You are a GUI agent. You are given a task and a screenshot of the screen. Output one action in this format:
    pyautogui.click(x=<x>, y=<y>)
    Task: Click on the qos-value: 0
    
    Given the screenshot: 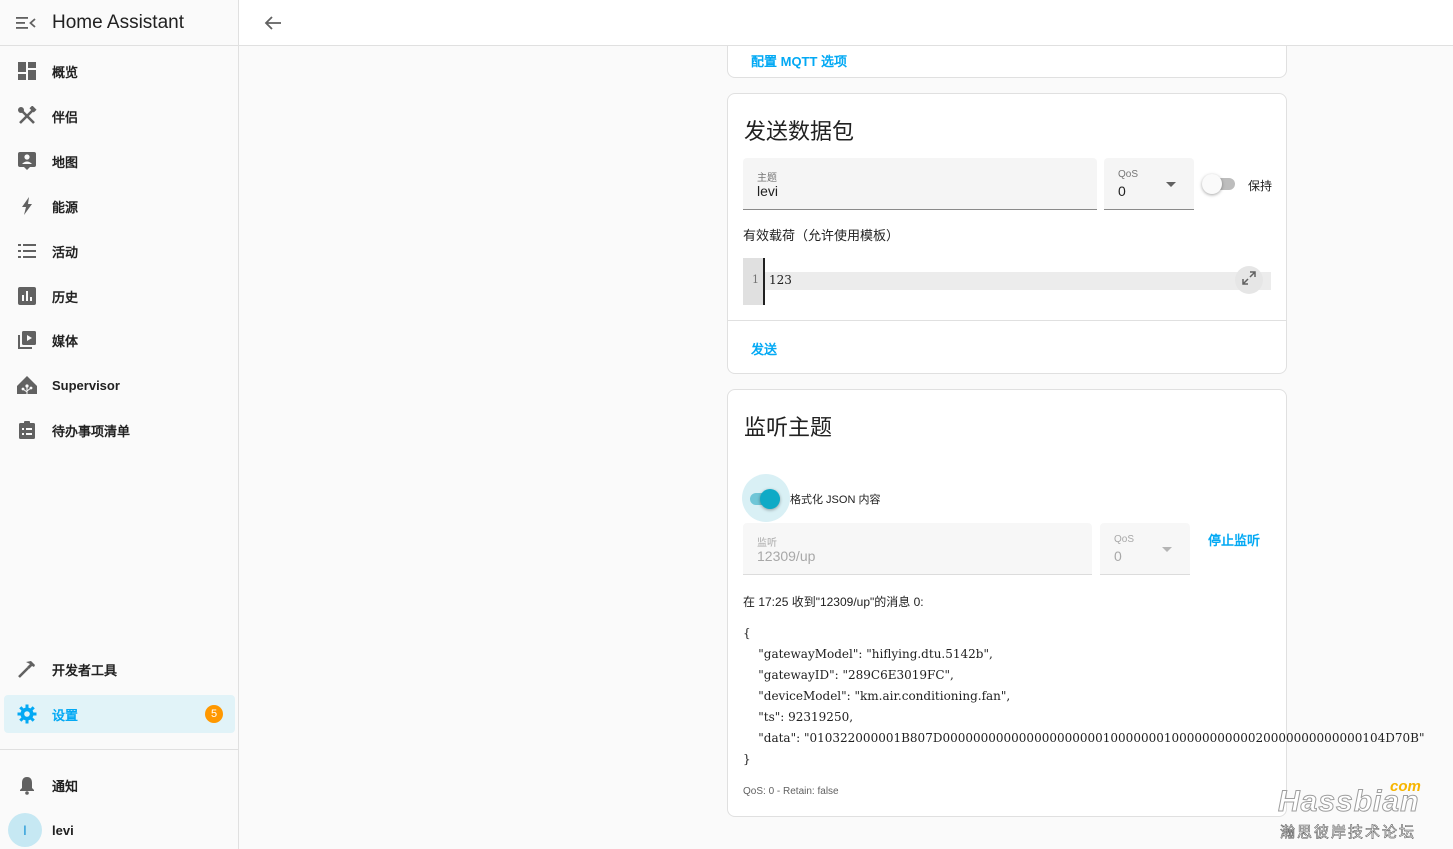 What is the action you would take?
    pyautogui.click(x=1122, y=191)
    